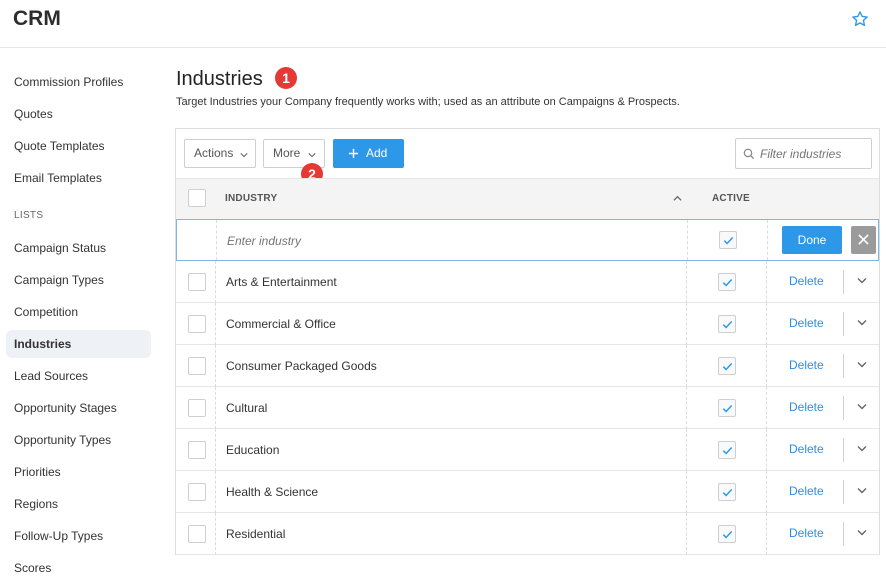  I want to click on table-row: Commercial & Office Delete, so click(527, 324).